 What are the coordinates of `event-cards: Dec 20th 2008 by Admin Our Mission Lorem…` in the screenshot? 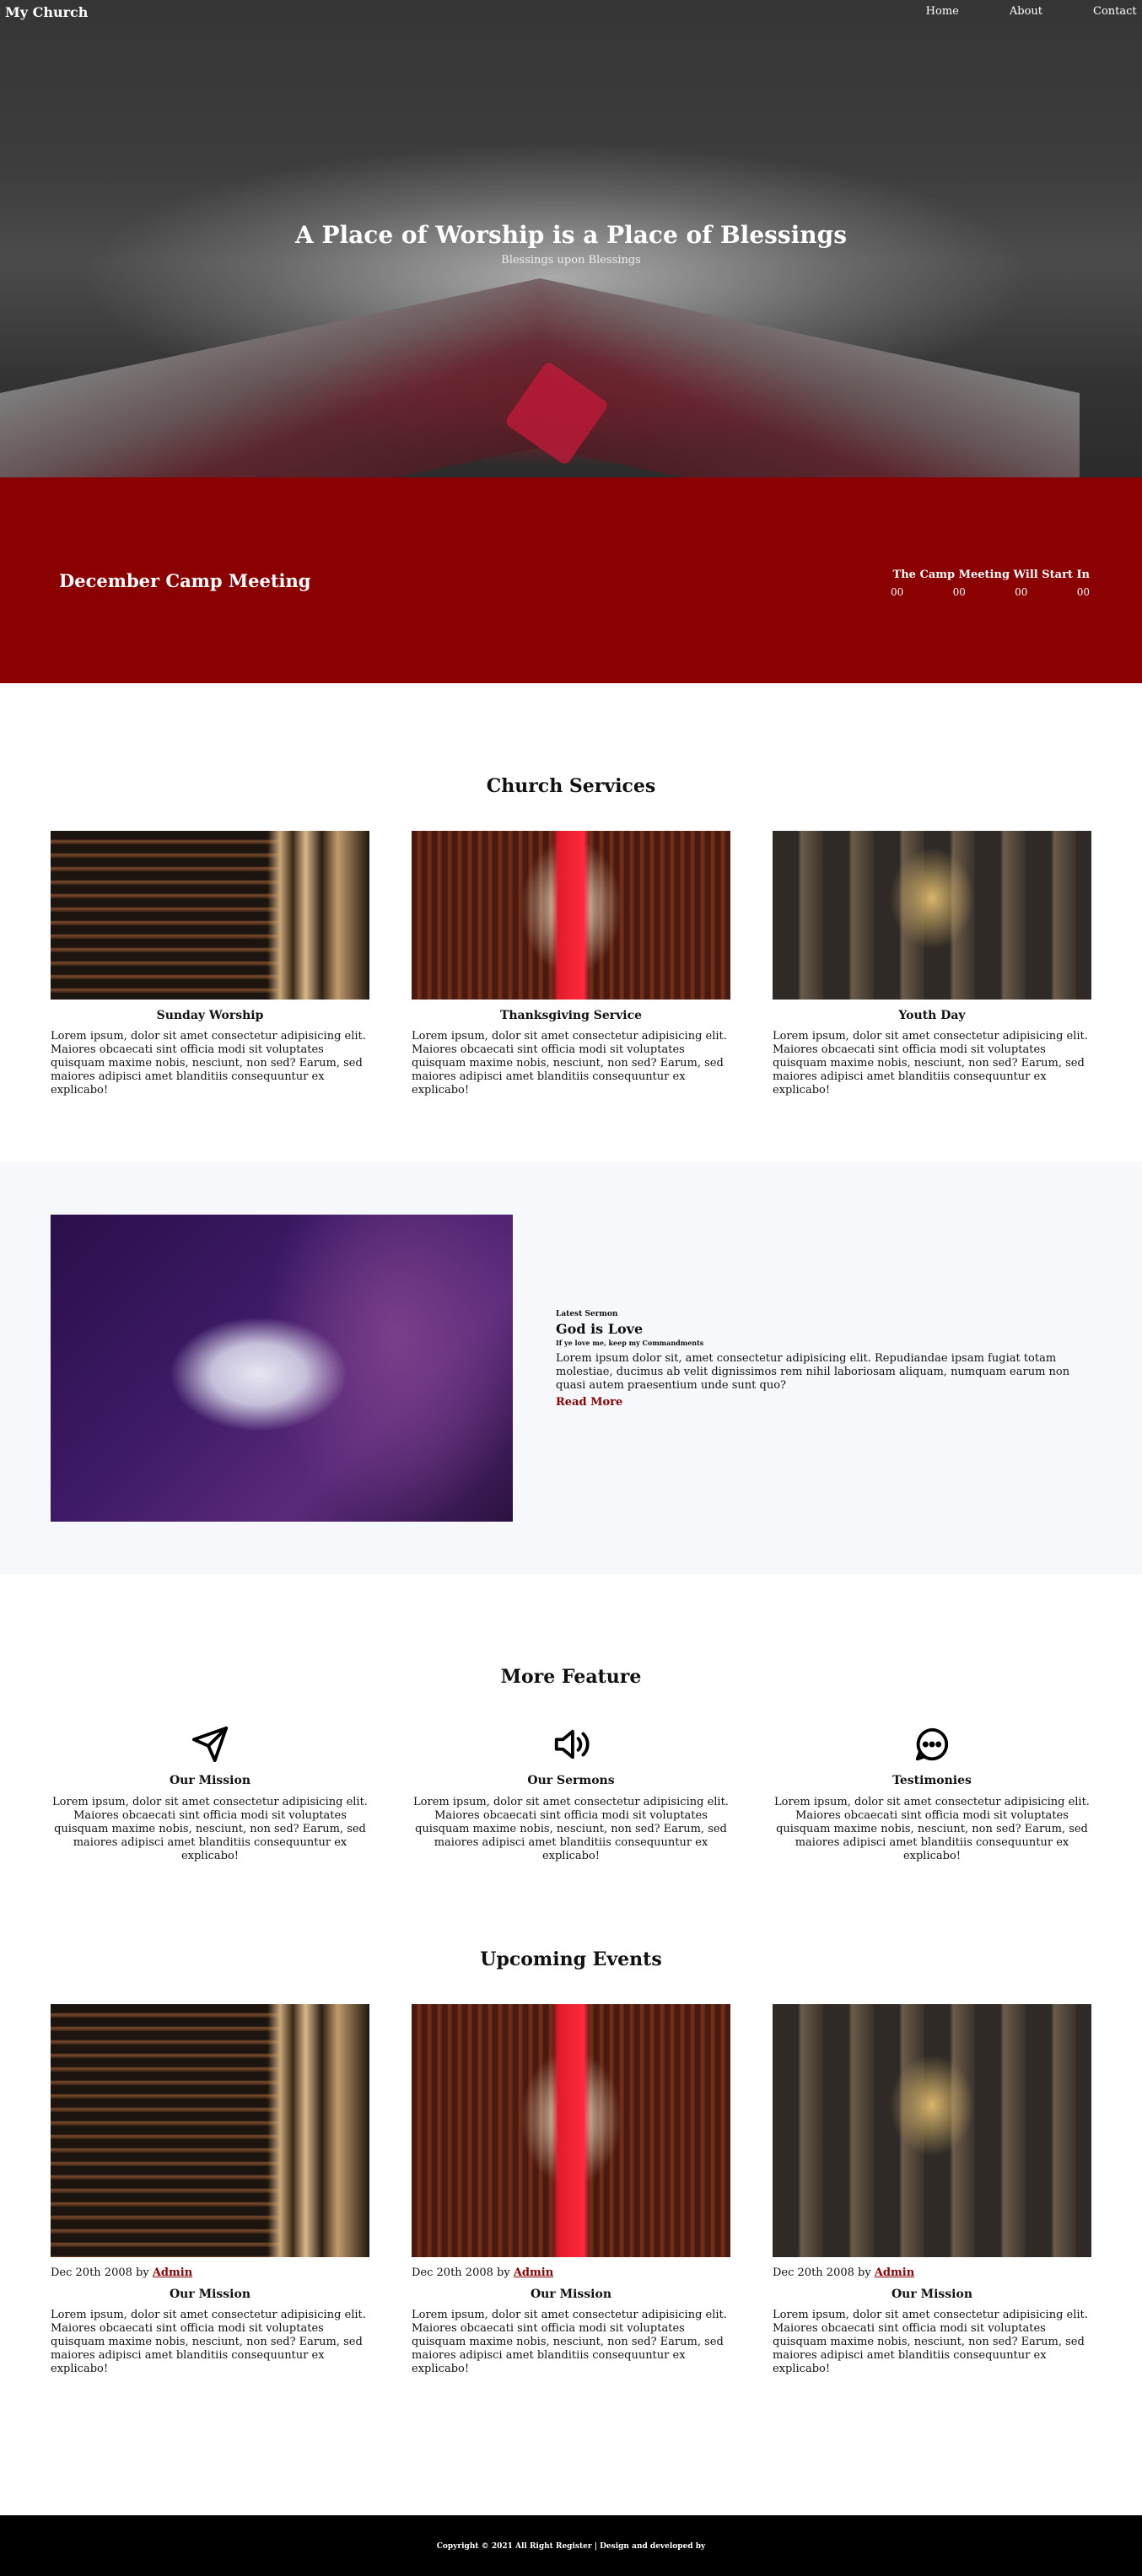 It's located at (571, 2190).